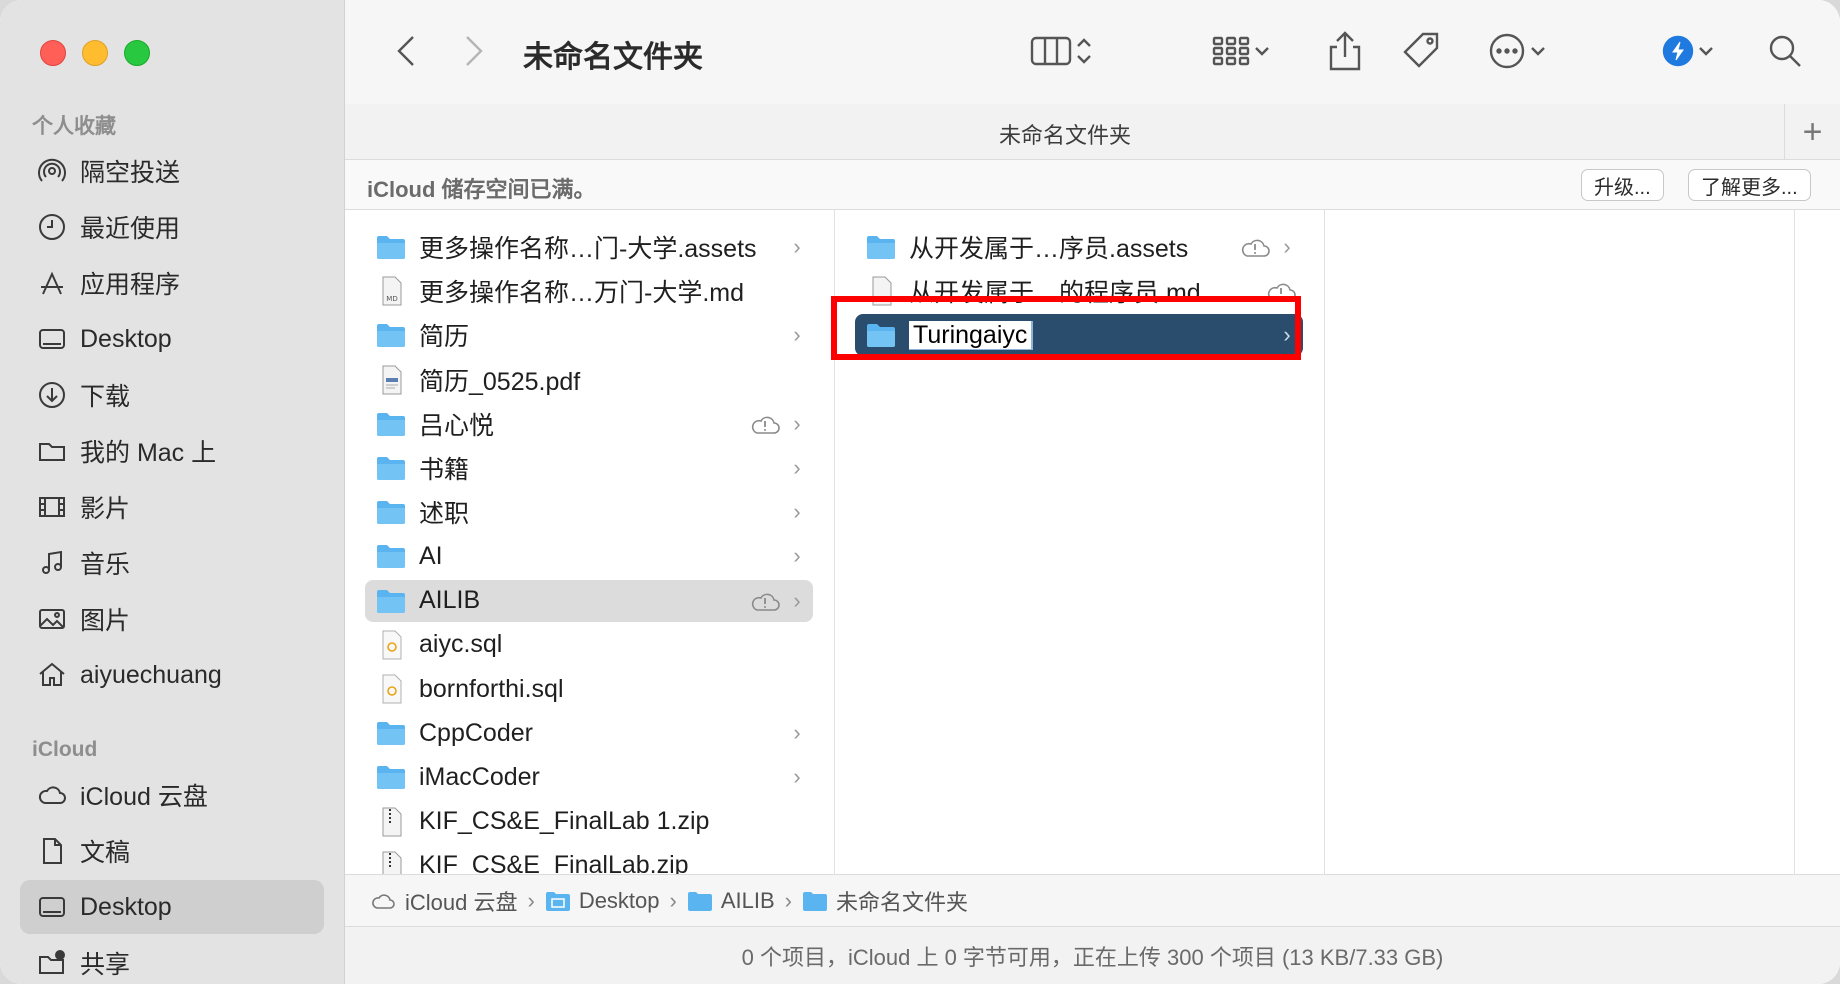  What do you see at coordinates (172, 339) in the screenshot?
I see `sidebar-item-desktop: Desktop` at bounding box center [172, 339].